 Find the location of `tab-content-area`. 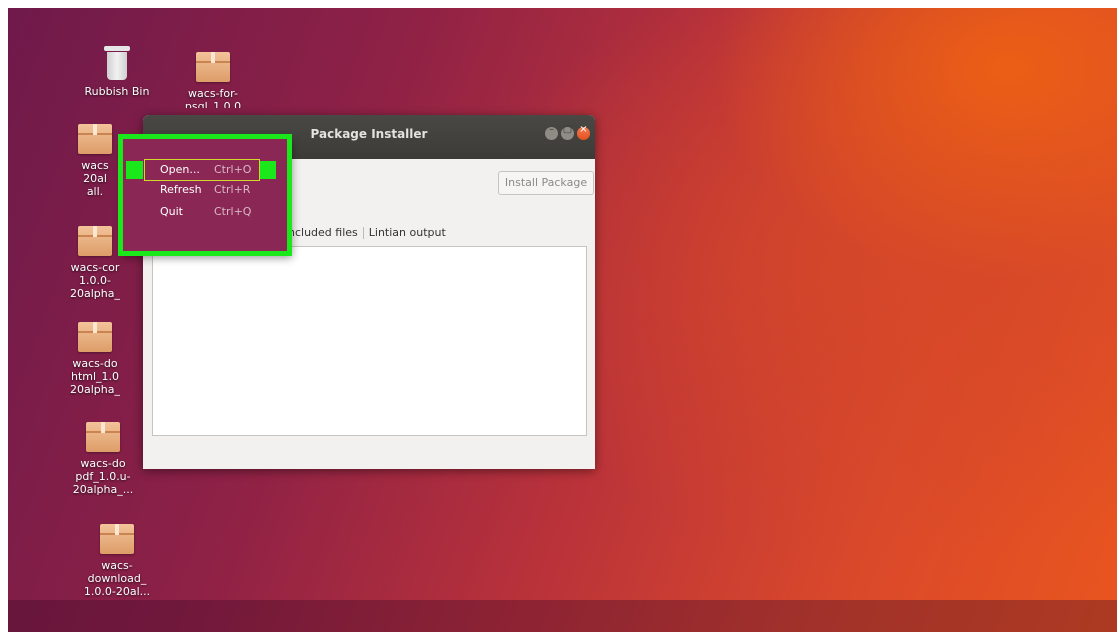

tab-content-area is located at coordinates (369, 341).